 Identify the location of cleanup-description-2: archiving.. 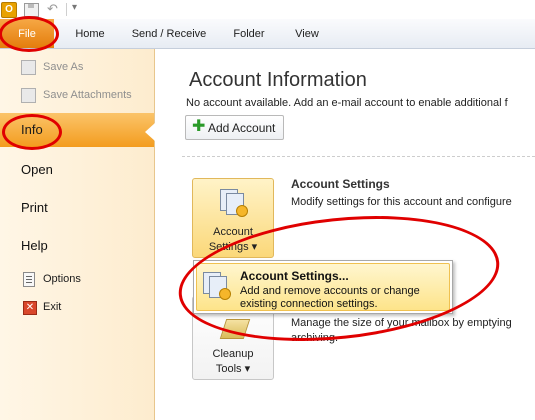
(315, 338).